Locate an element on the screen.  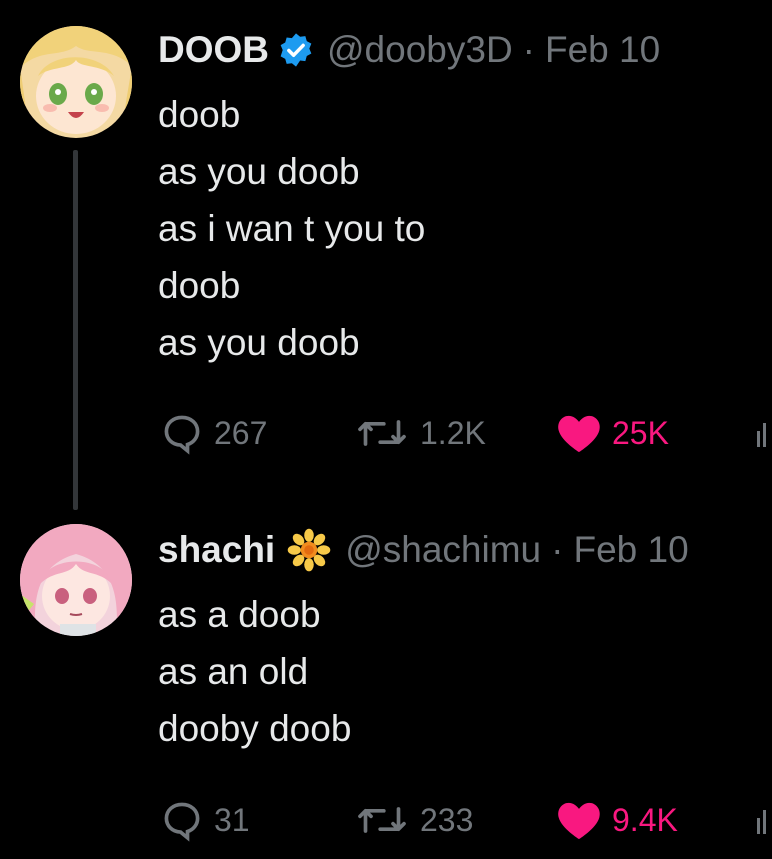
tweet-header: DOOB @dooby3D · Feb 10 is located at coordinates (409, 50).